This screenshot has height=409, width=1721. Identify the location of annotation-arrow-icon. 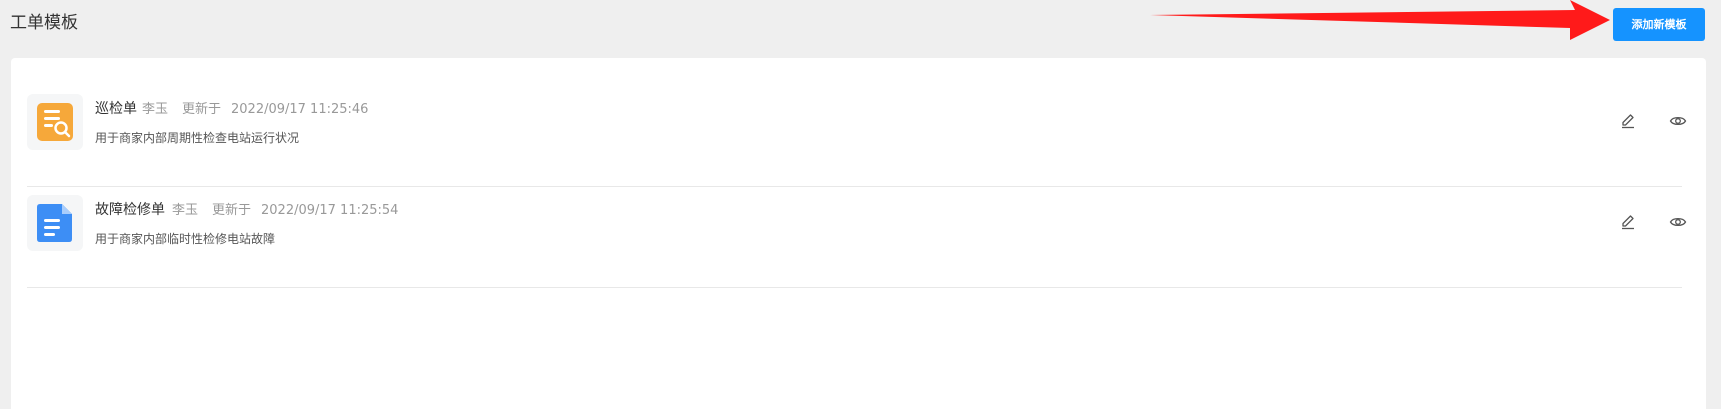
(1380, 20).